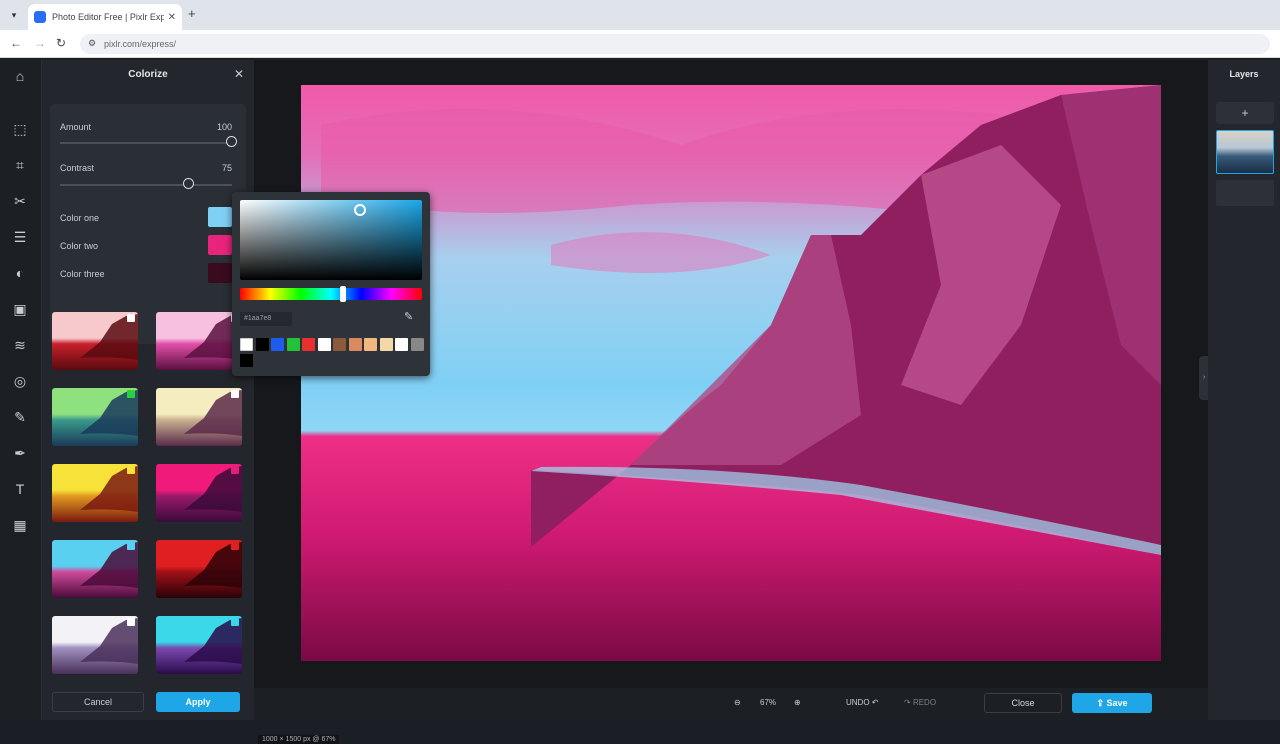  I want to click on home-icon: ⌂, so click(20, 76).